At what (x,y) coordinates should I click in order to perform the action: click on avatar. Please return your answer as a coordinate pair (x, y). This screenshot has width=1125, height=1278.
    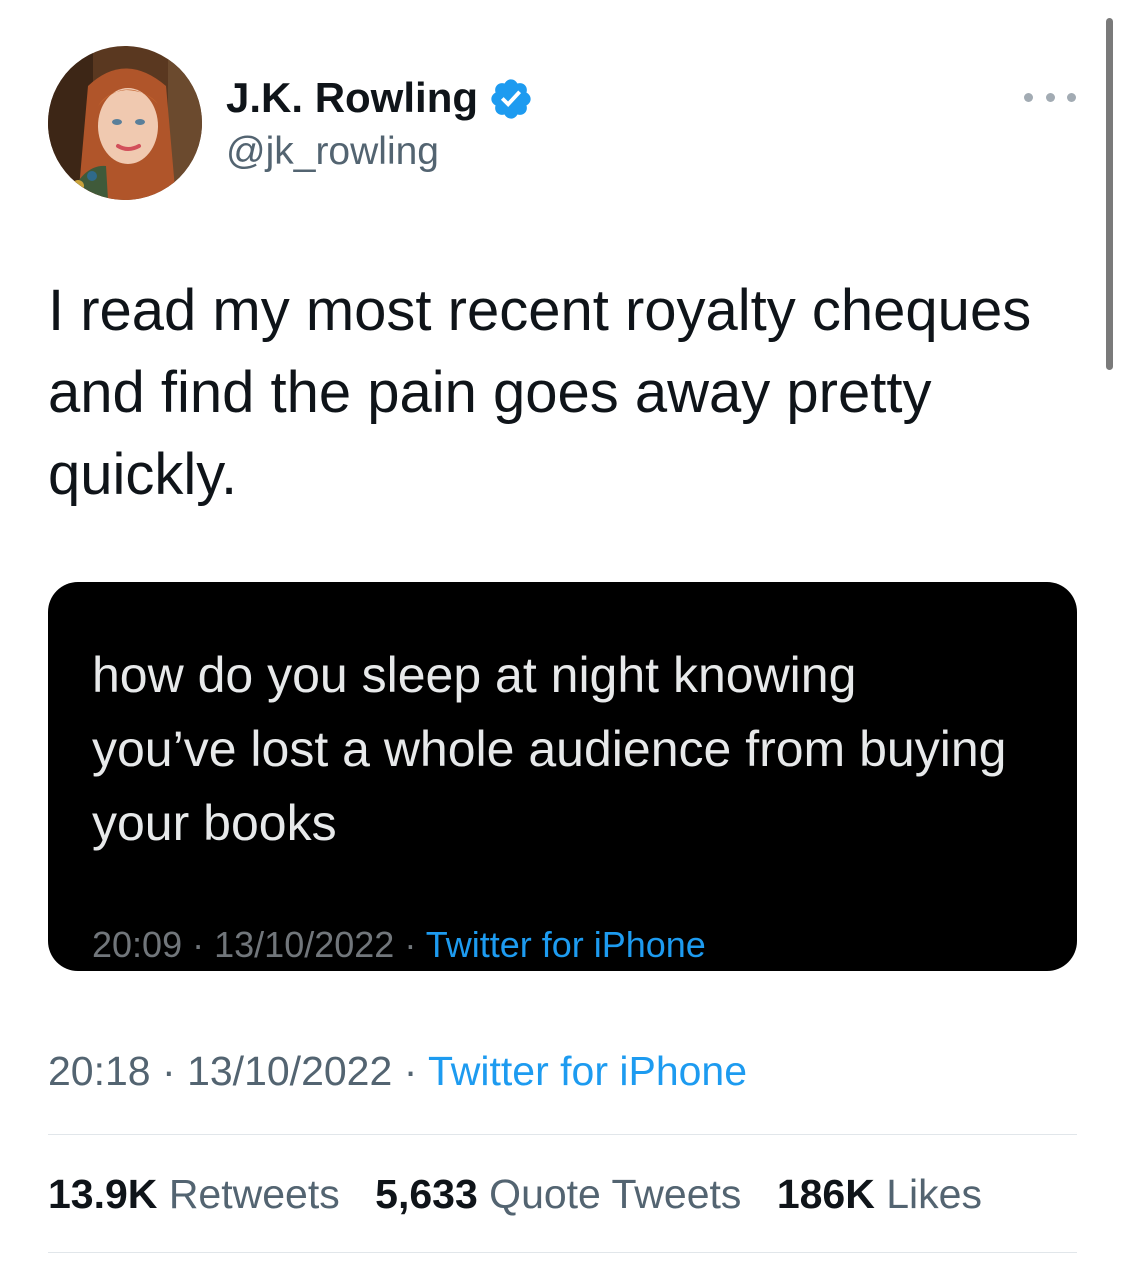
    Looking at the image, I should click on (125, 123).